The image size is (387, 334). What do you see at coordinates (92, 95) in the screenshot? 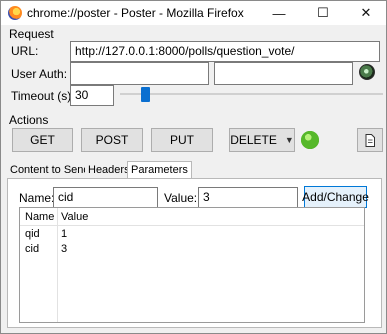
I see `timeout-input: 30` at bounding box center [92, 95].